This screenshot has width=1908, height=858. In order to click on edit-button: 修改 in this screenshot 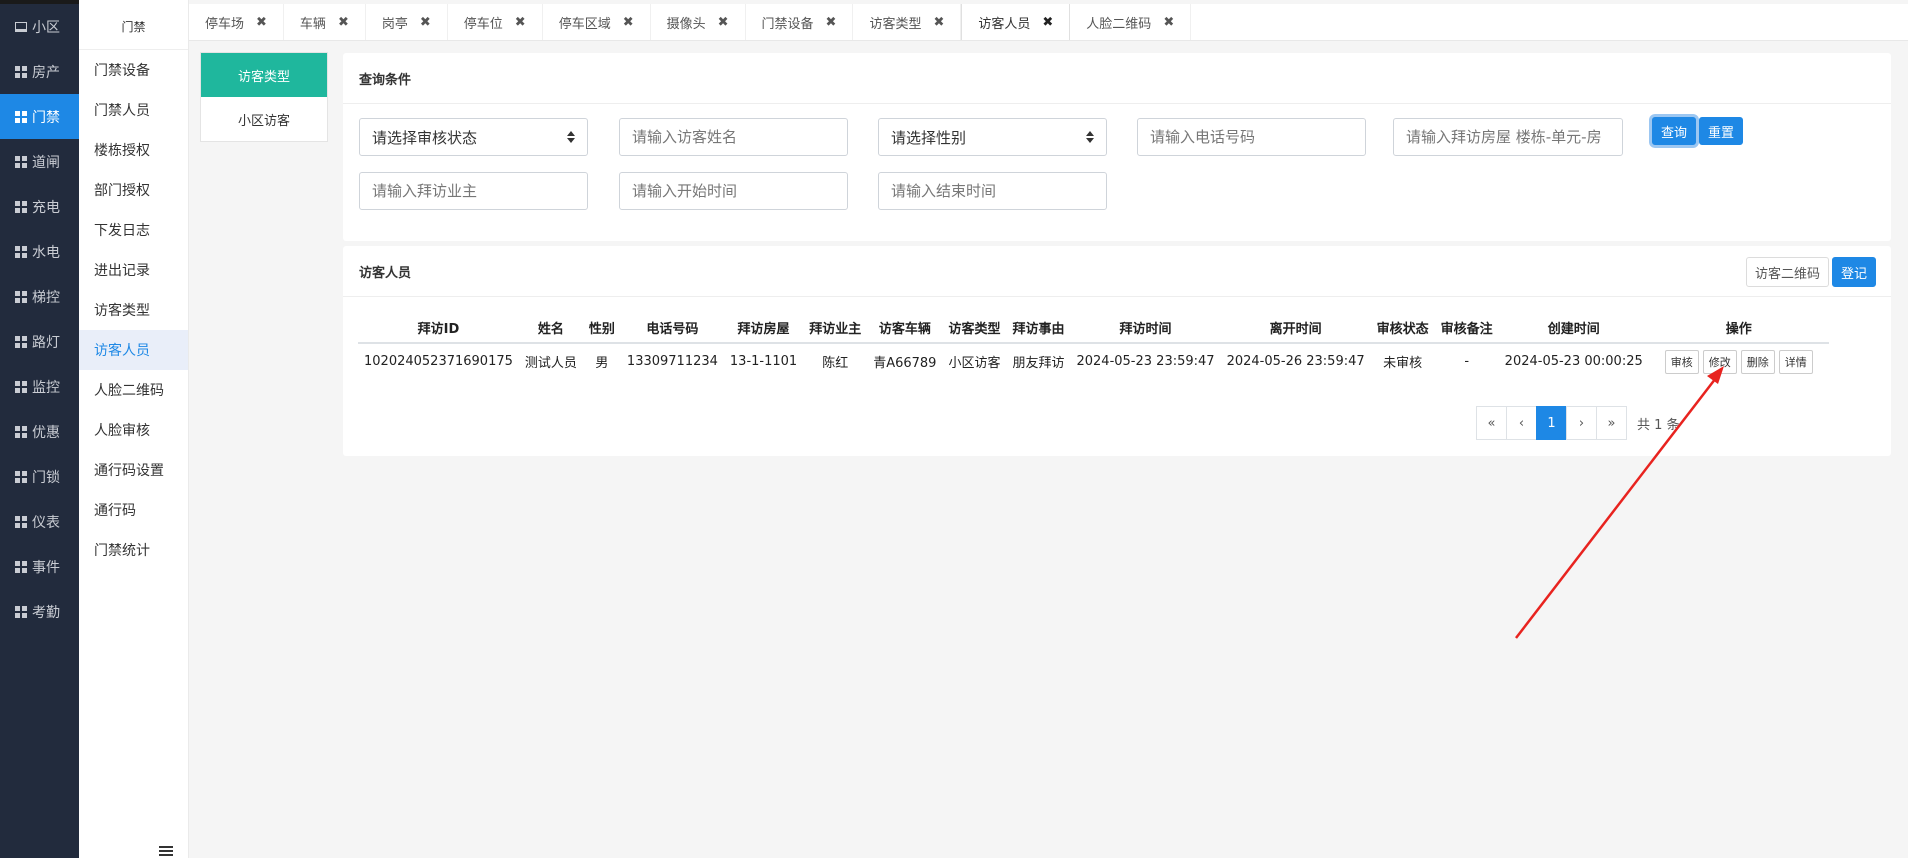, I will do `click(1719, 361)`.